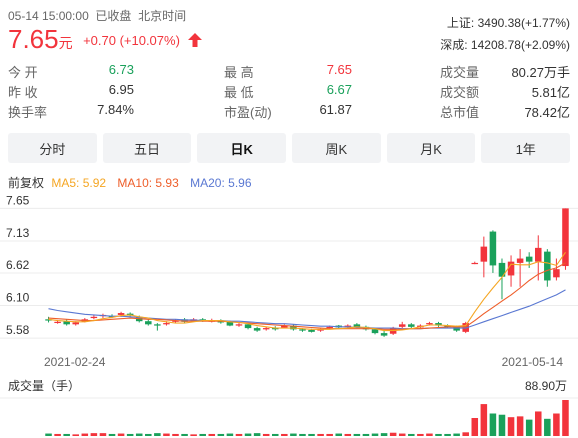 The height and width of the screenshot is (438, 578). What do you see at coordinates (147, 148) in the screenshot?
I see `tab-1: 五日` at bounding box center [147, 148].